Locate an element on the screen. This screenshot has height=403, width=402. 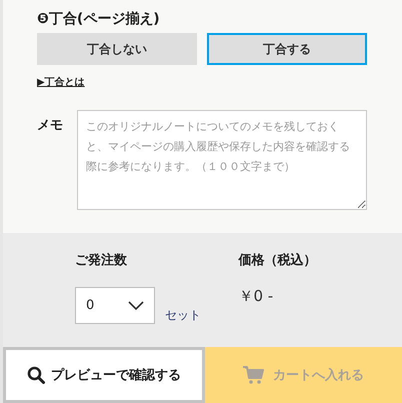
quantity-select: 0 is located at coordinates (115, 305).